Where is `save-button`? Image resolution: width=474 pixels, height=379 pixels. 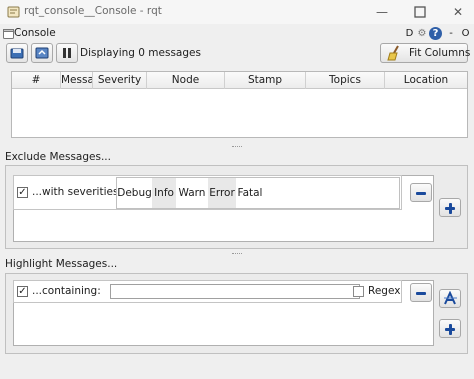 save-button is located at coordinates (17, 53).